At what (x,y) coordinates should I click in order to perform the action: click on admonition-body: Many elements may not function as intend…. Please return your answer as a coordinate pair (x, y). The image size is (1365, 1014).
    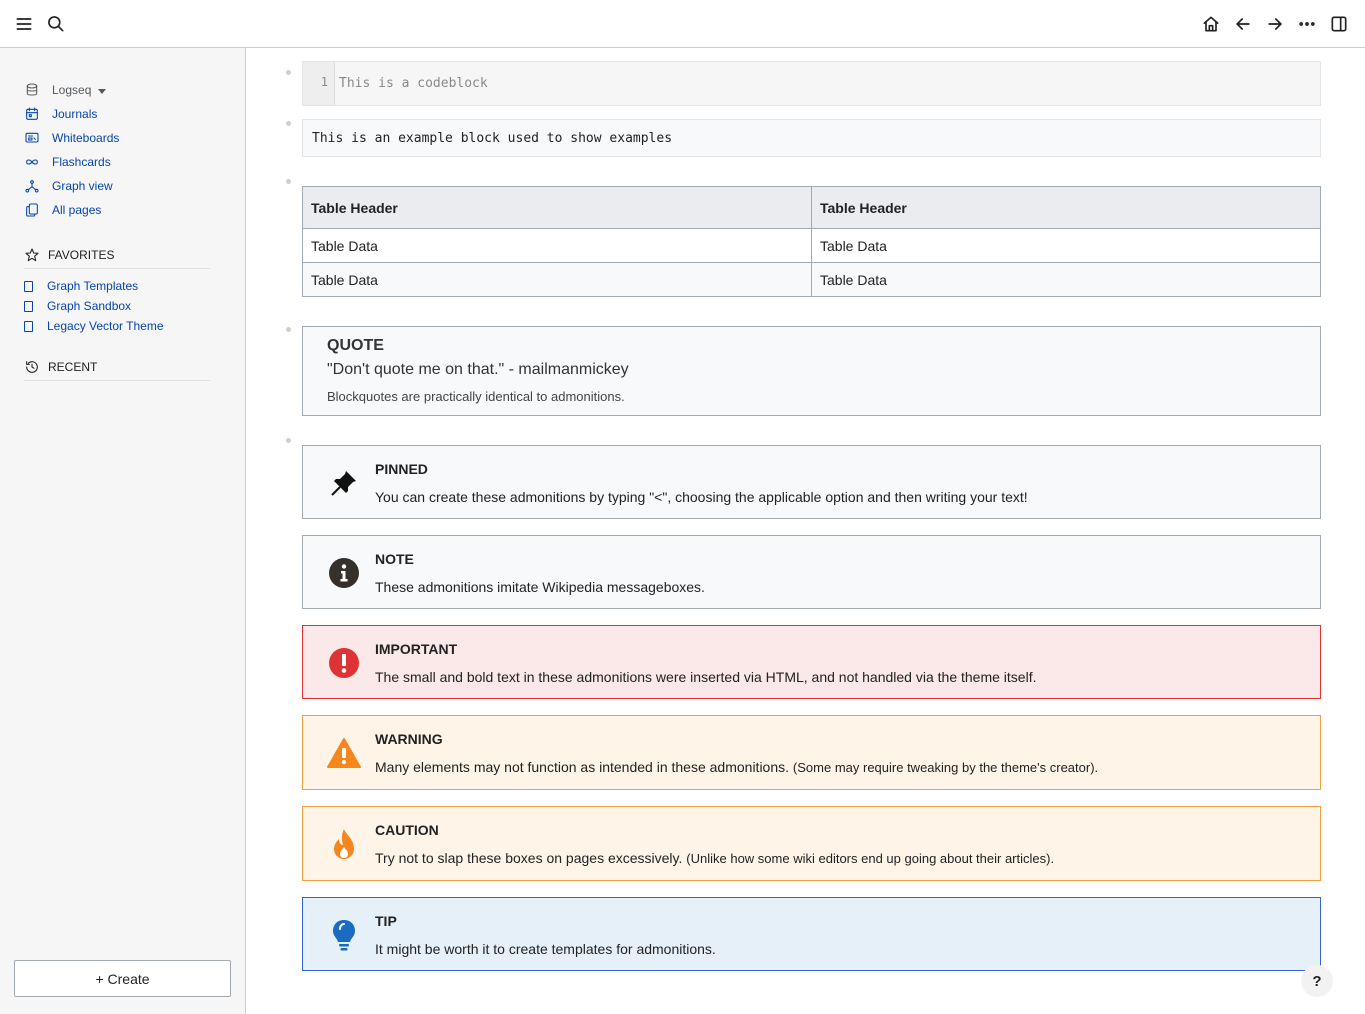
    Looking at the image, I should click on (736, 767).